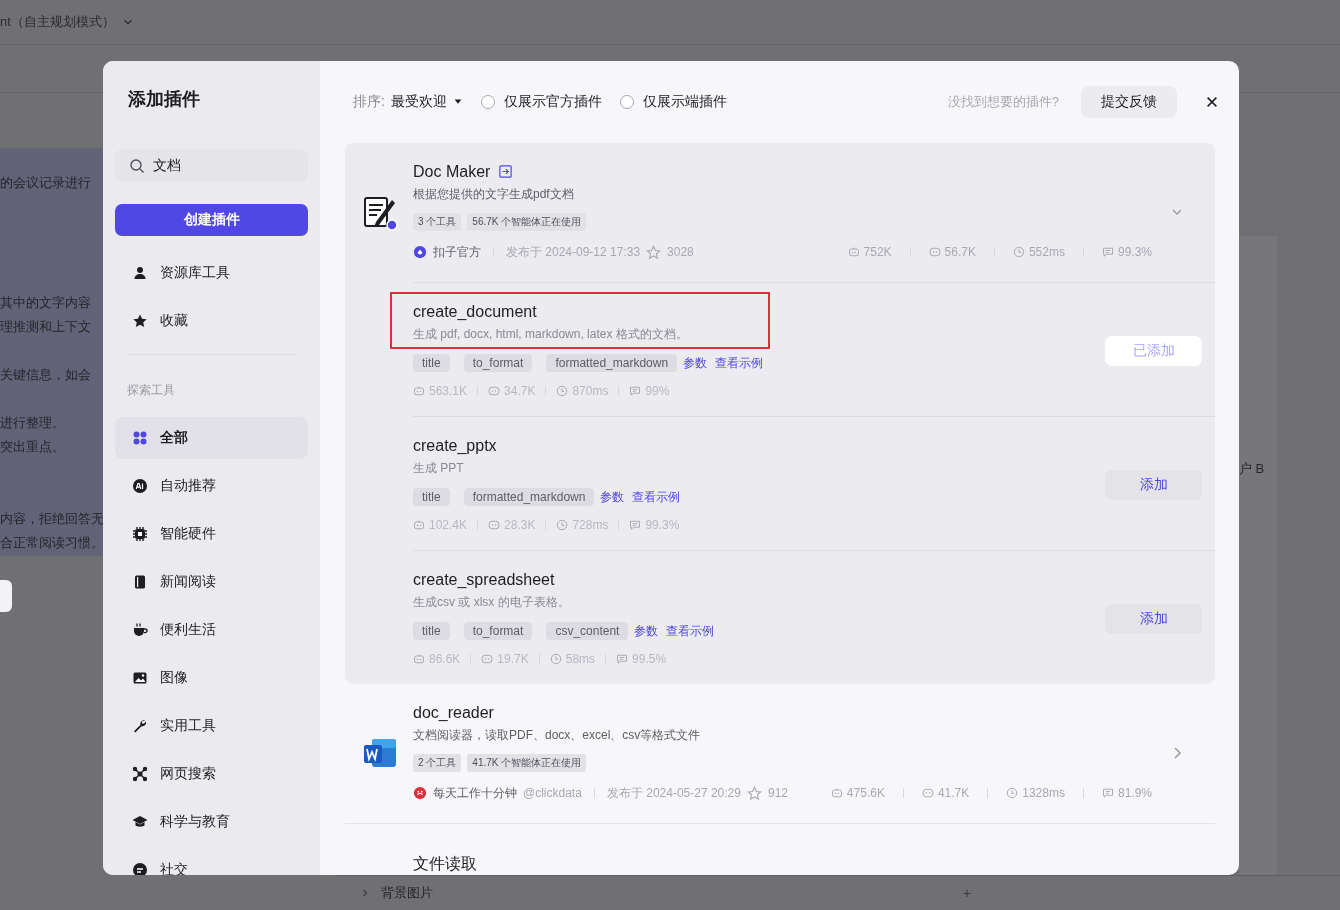 The height and width of the screenshot is (910, 1340). Describe the element at coordinates (140, 774) in the screenshot. I see `network-icon` at that location.